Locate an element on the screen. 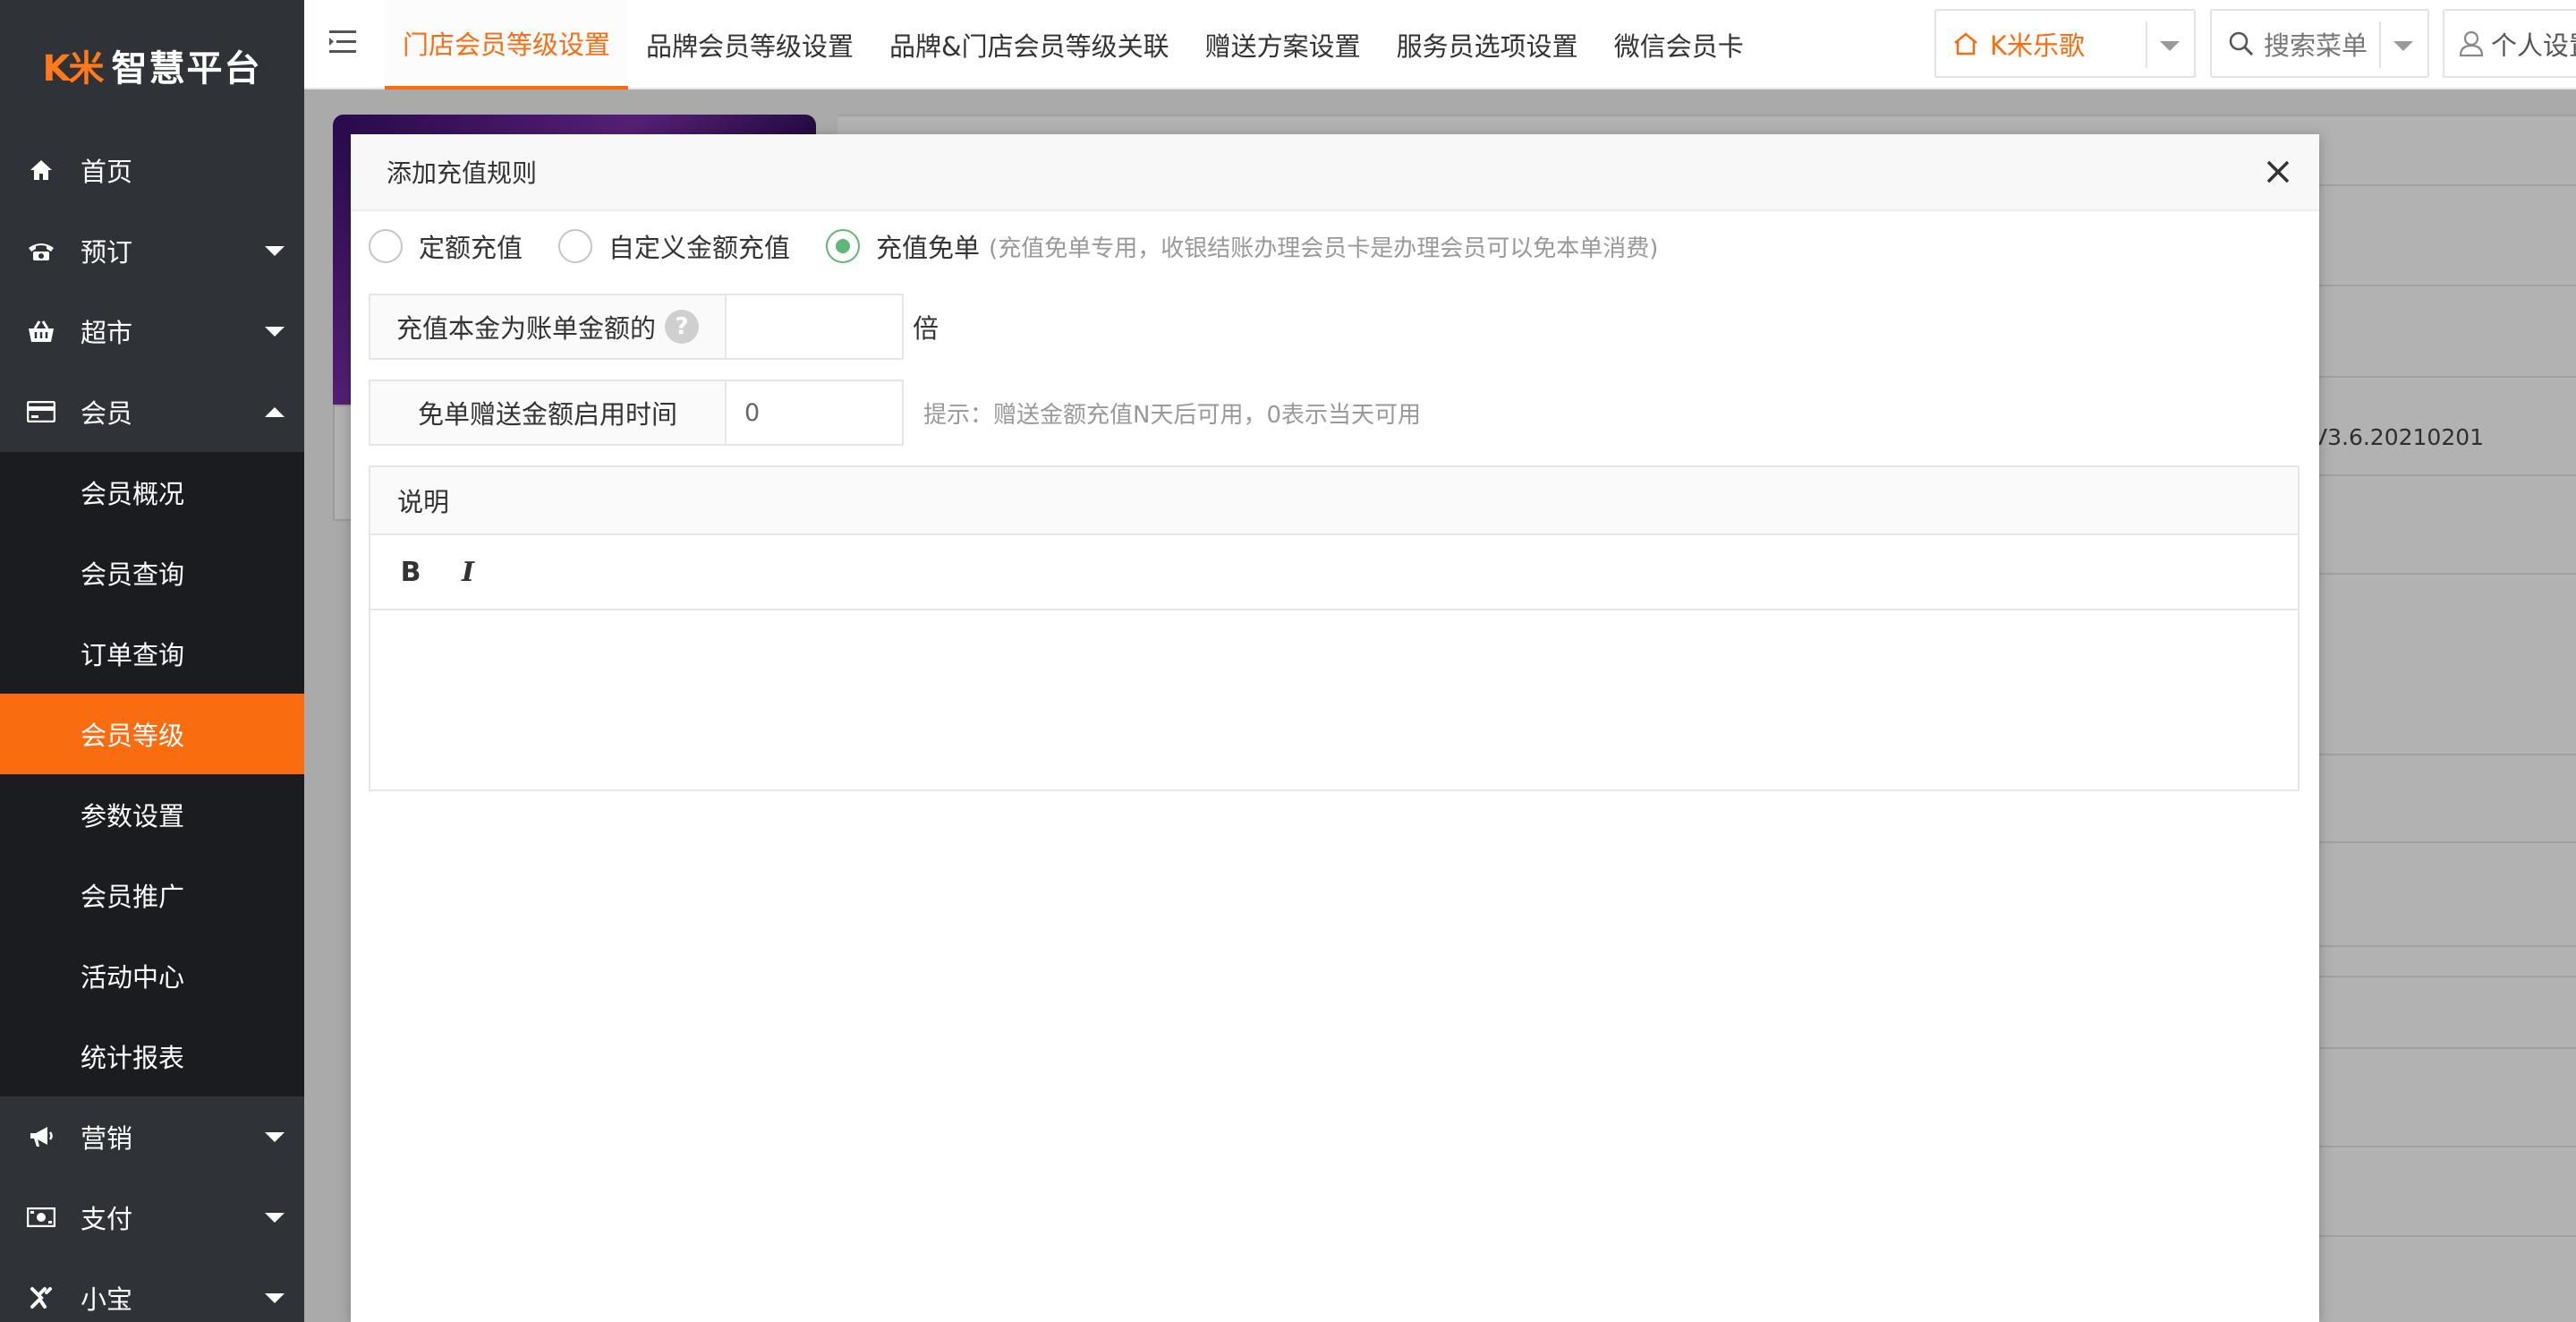 Image resolution: width=2576 pixels, height=1322 pixels. submenu-item-reports: 统计报表 is located at coordinates (152, 1056).